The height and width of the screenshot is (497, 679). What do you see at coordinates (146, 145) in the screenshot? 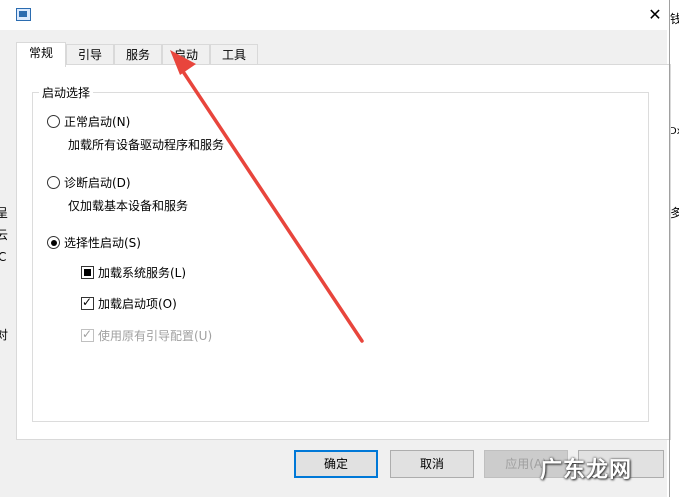
I see `normal-startup-description: 加载所有设备驱动程序和服务` at bounding box center [146, 145].